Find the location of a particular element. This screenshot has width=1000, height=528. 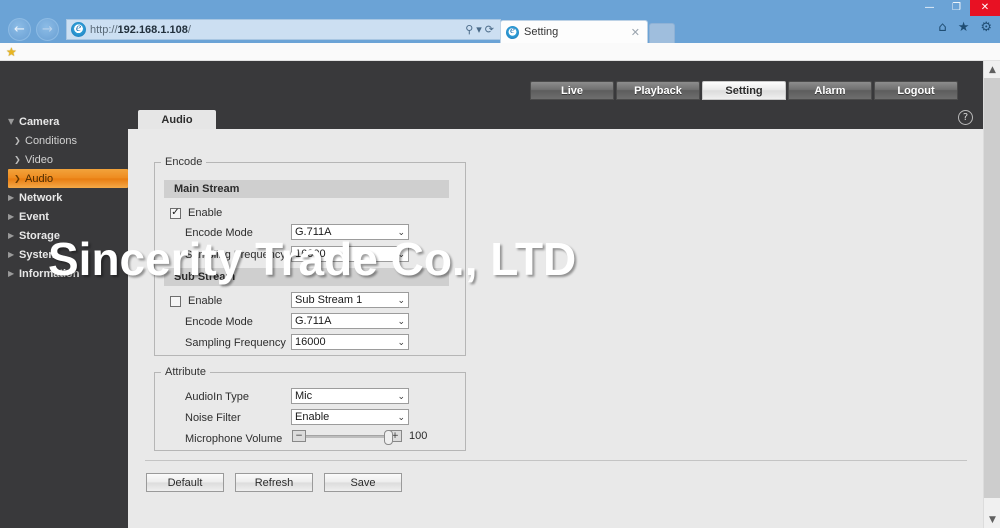

browser-titlebar: — ❐ ✕ is located at coordinates (500, 8).